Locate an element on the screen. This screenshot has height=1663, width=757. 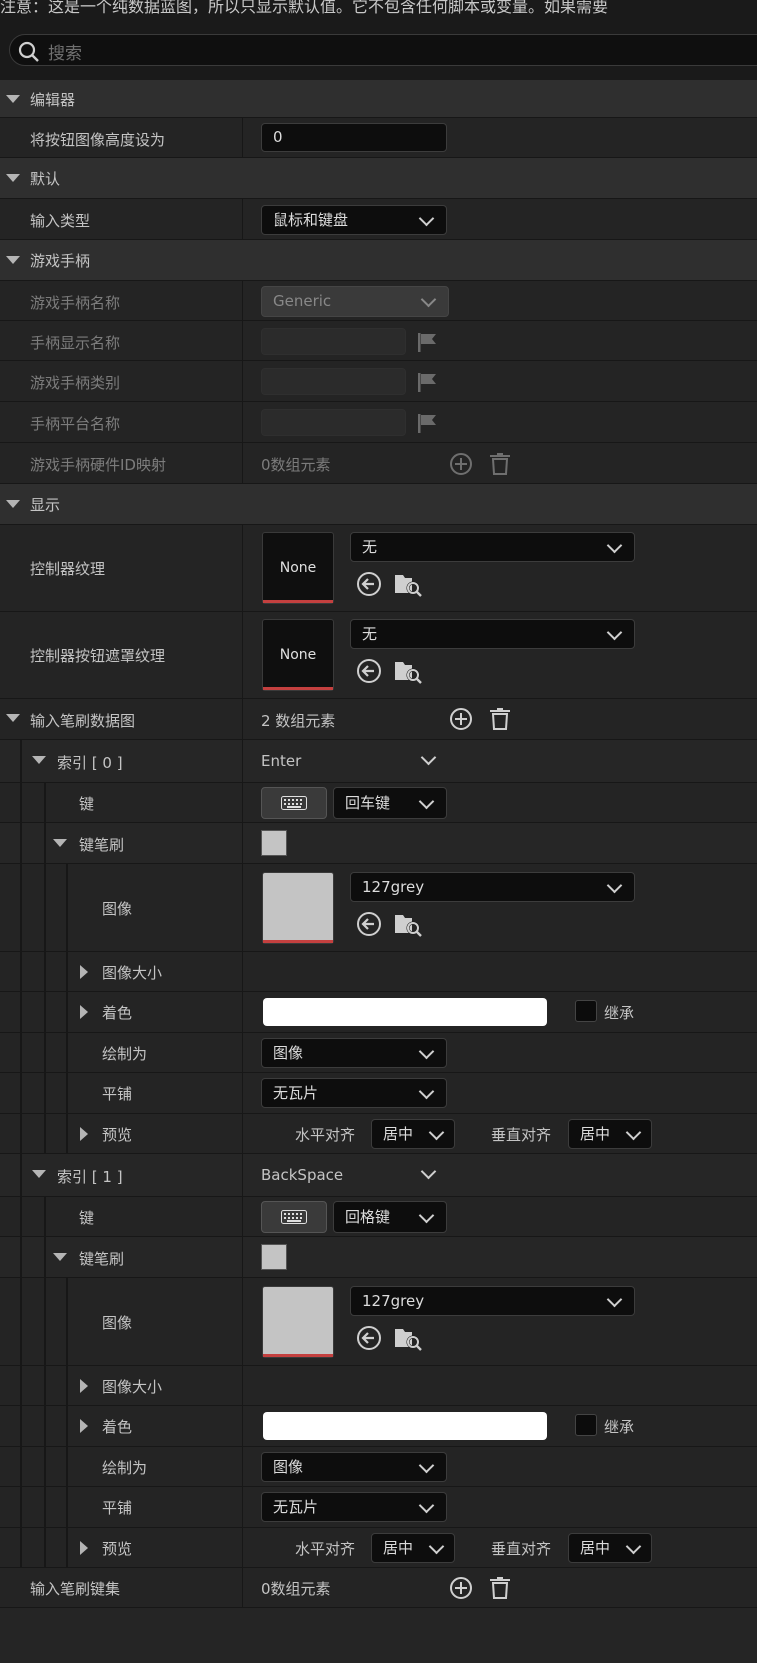
v-align-label: 垂直对齐 is located at coordinates (521, 1135).